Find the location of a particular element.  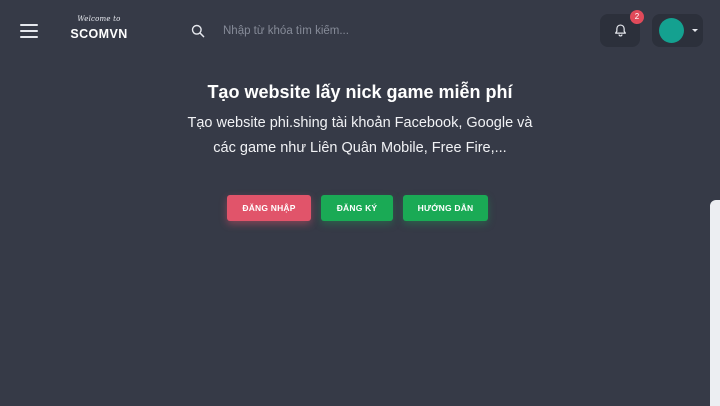

guide-button: HƯỚNG DẪN is located at coordinates (445, 208).